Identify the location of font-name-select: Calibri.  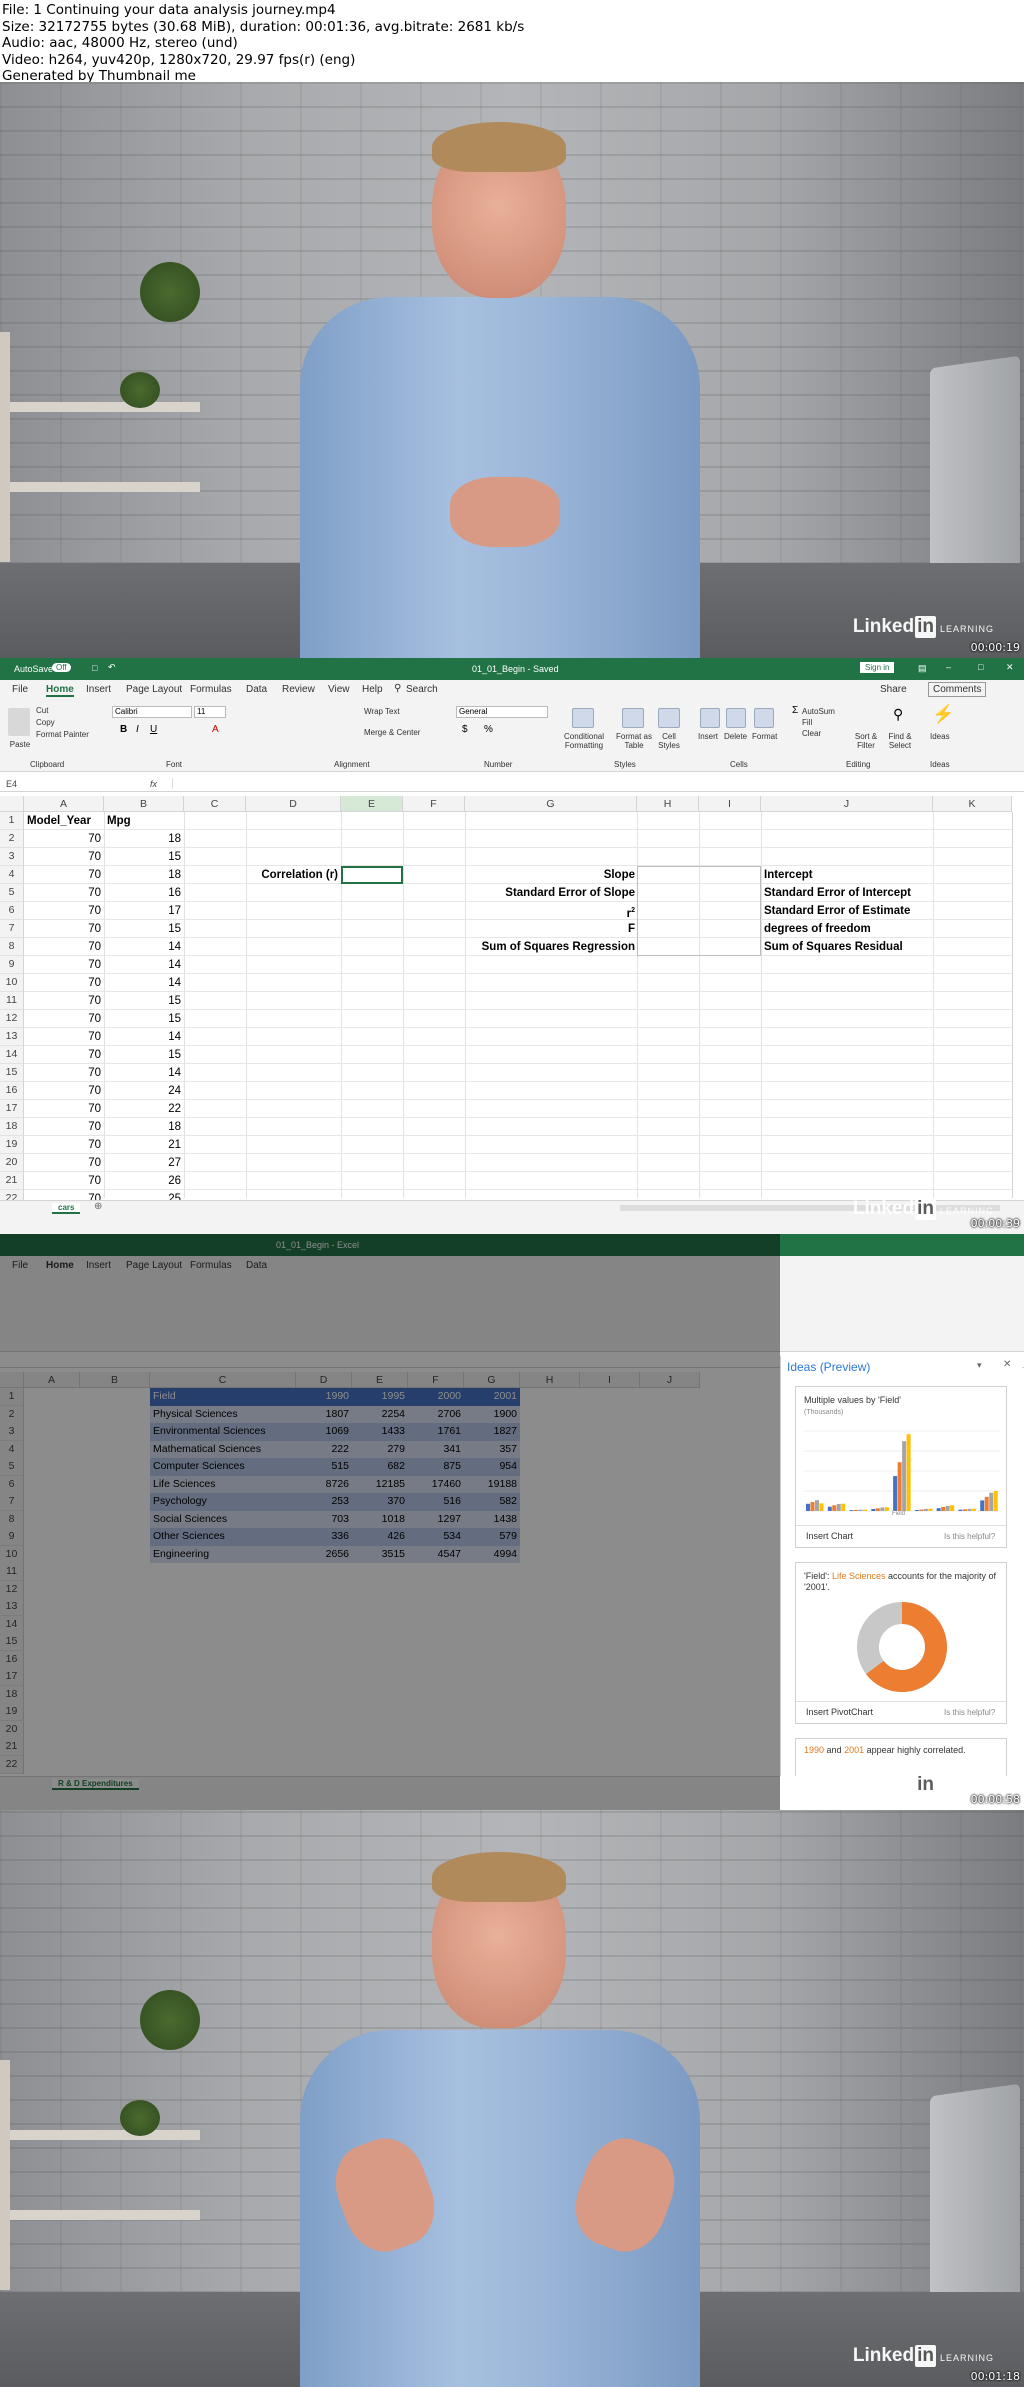
(152, 712).